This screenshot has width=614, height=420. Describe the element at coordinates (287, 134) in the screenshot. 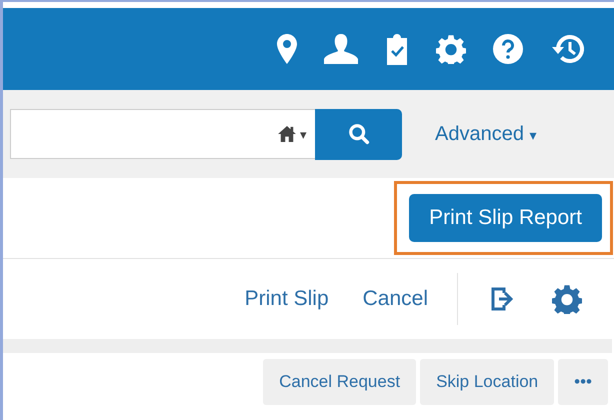

I see `home-icon` at that location.